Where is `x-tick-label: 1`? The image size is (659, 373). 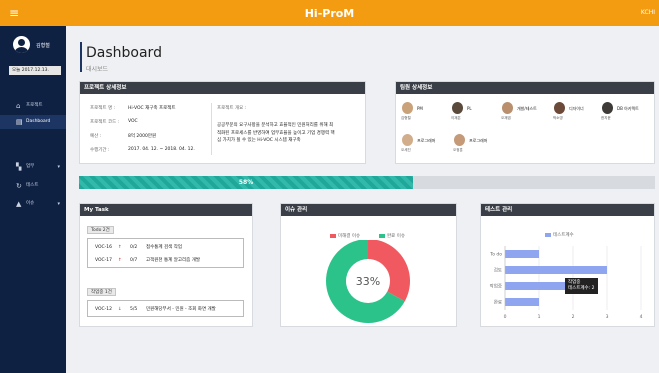 x-tick-label: 1 is located at coordinates (539, 317).